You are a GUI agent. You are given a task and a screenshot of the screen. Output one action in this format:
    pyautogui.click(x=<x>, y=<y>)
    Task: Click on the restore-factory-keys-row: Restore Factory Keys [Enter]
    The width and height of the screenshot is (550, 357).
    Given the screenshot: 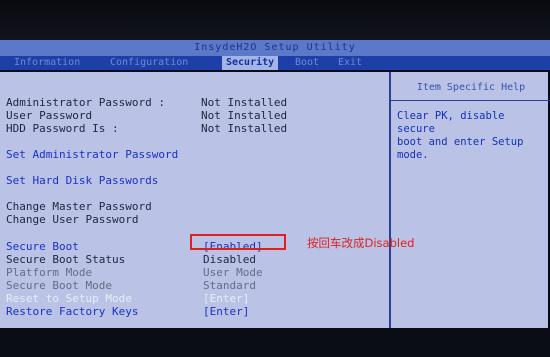 What is the action you would take?
    pyautogui.click(x=127, y=331)
    